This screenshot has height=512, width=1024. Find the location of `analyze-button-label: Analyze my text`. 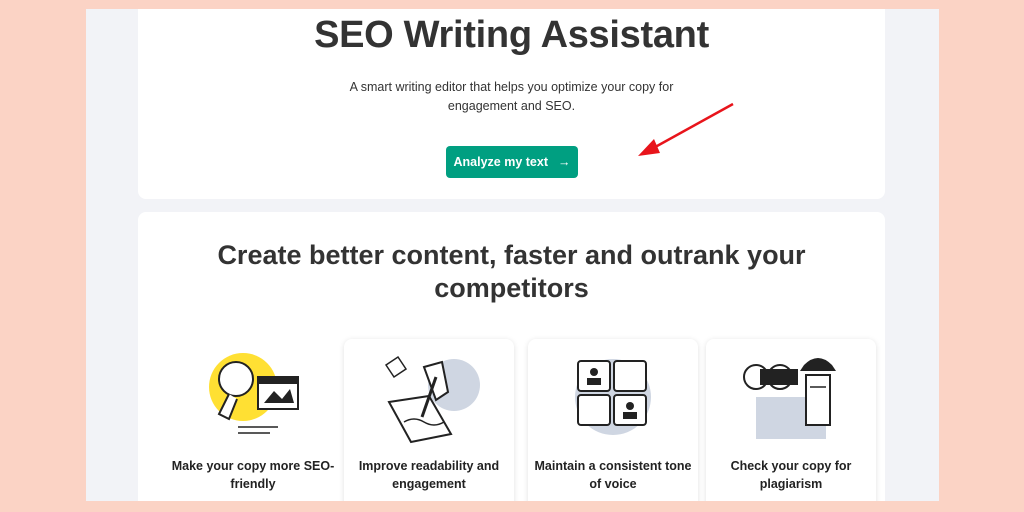

analyze-button-label: Analyze my text is located at coordinates (500, 162).